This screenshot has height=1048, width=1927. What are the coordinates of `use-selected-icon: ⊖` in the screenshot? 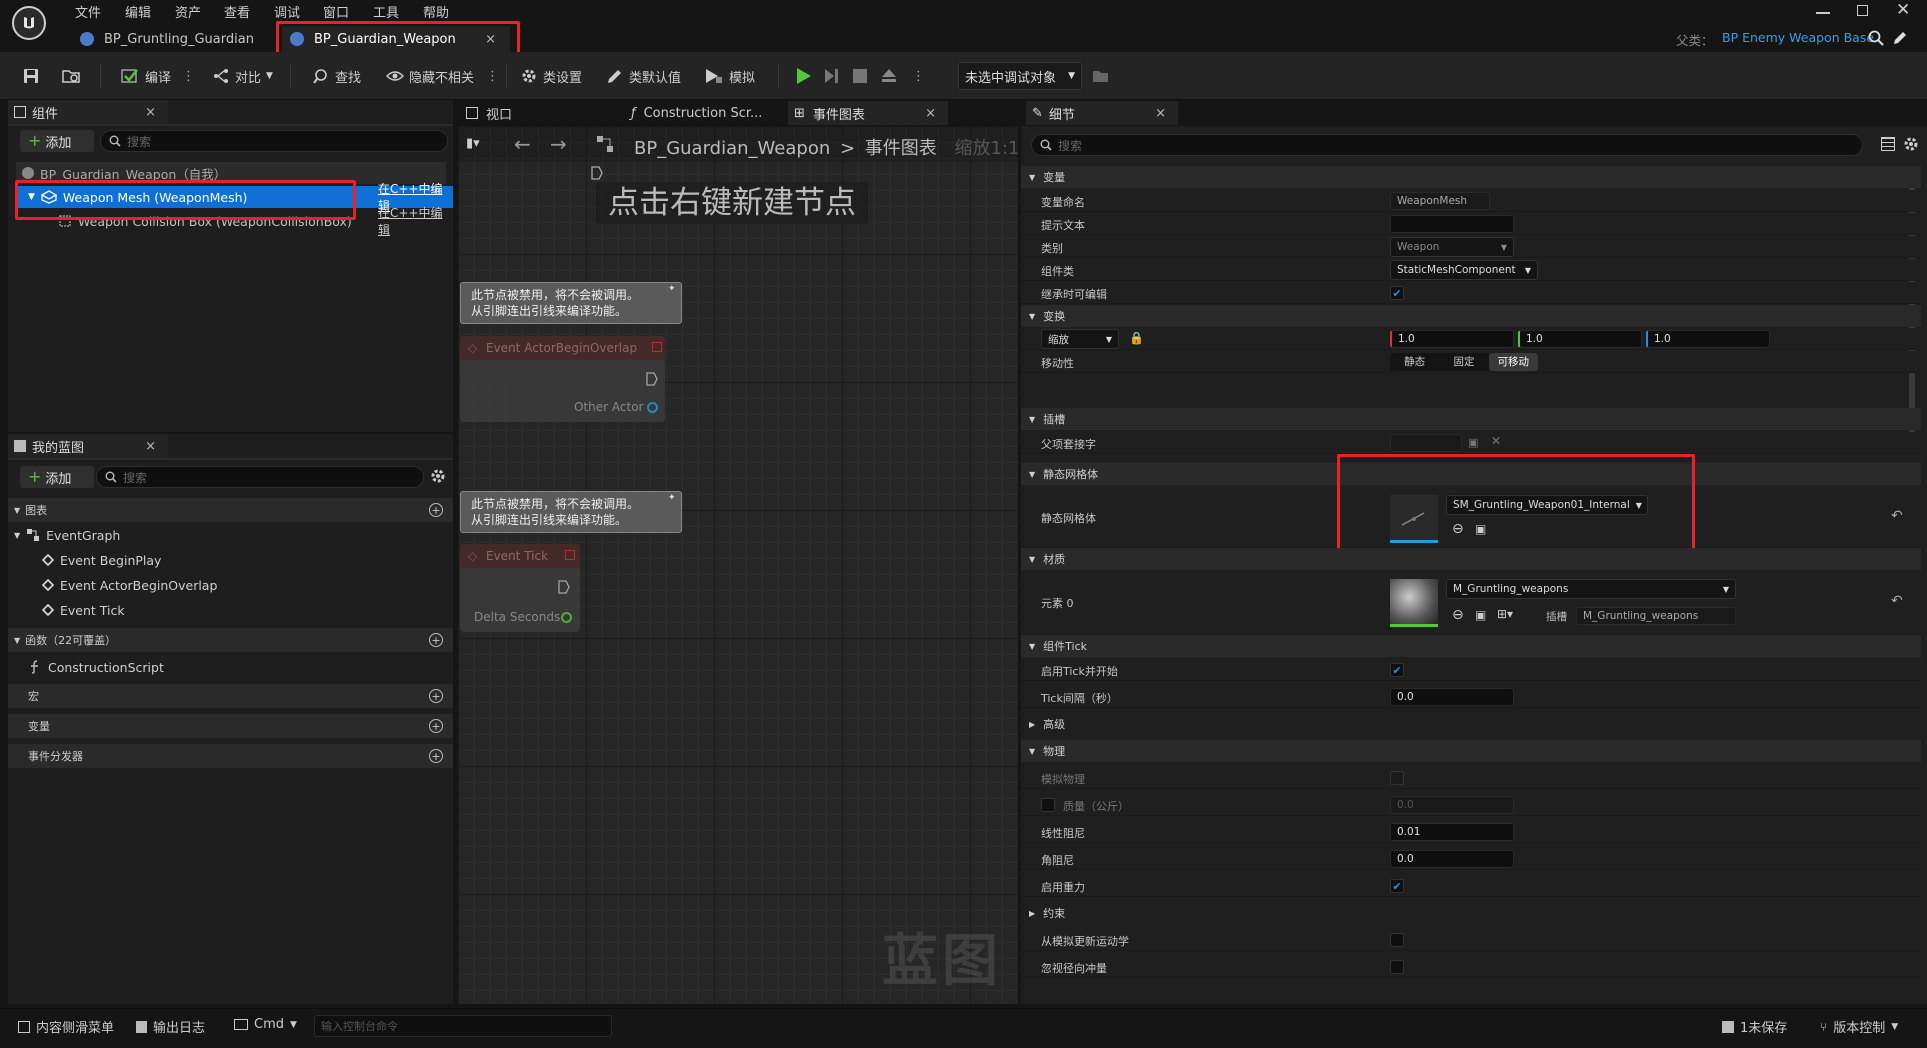 It's located at (1458, 615).